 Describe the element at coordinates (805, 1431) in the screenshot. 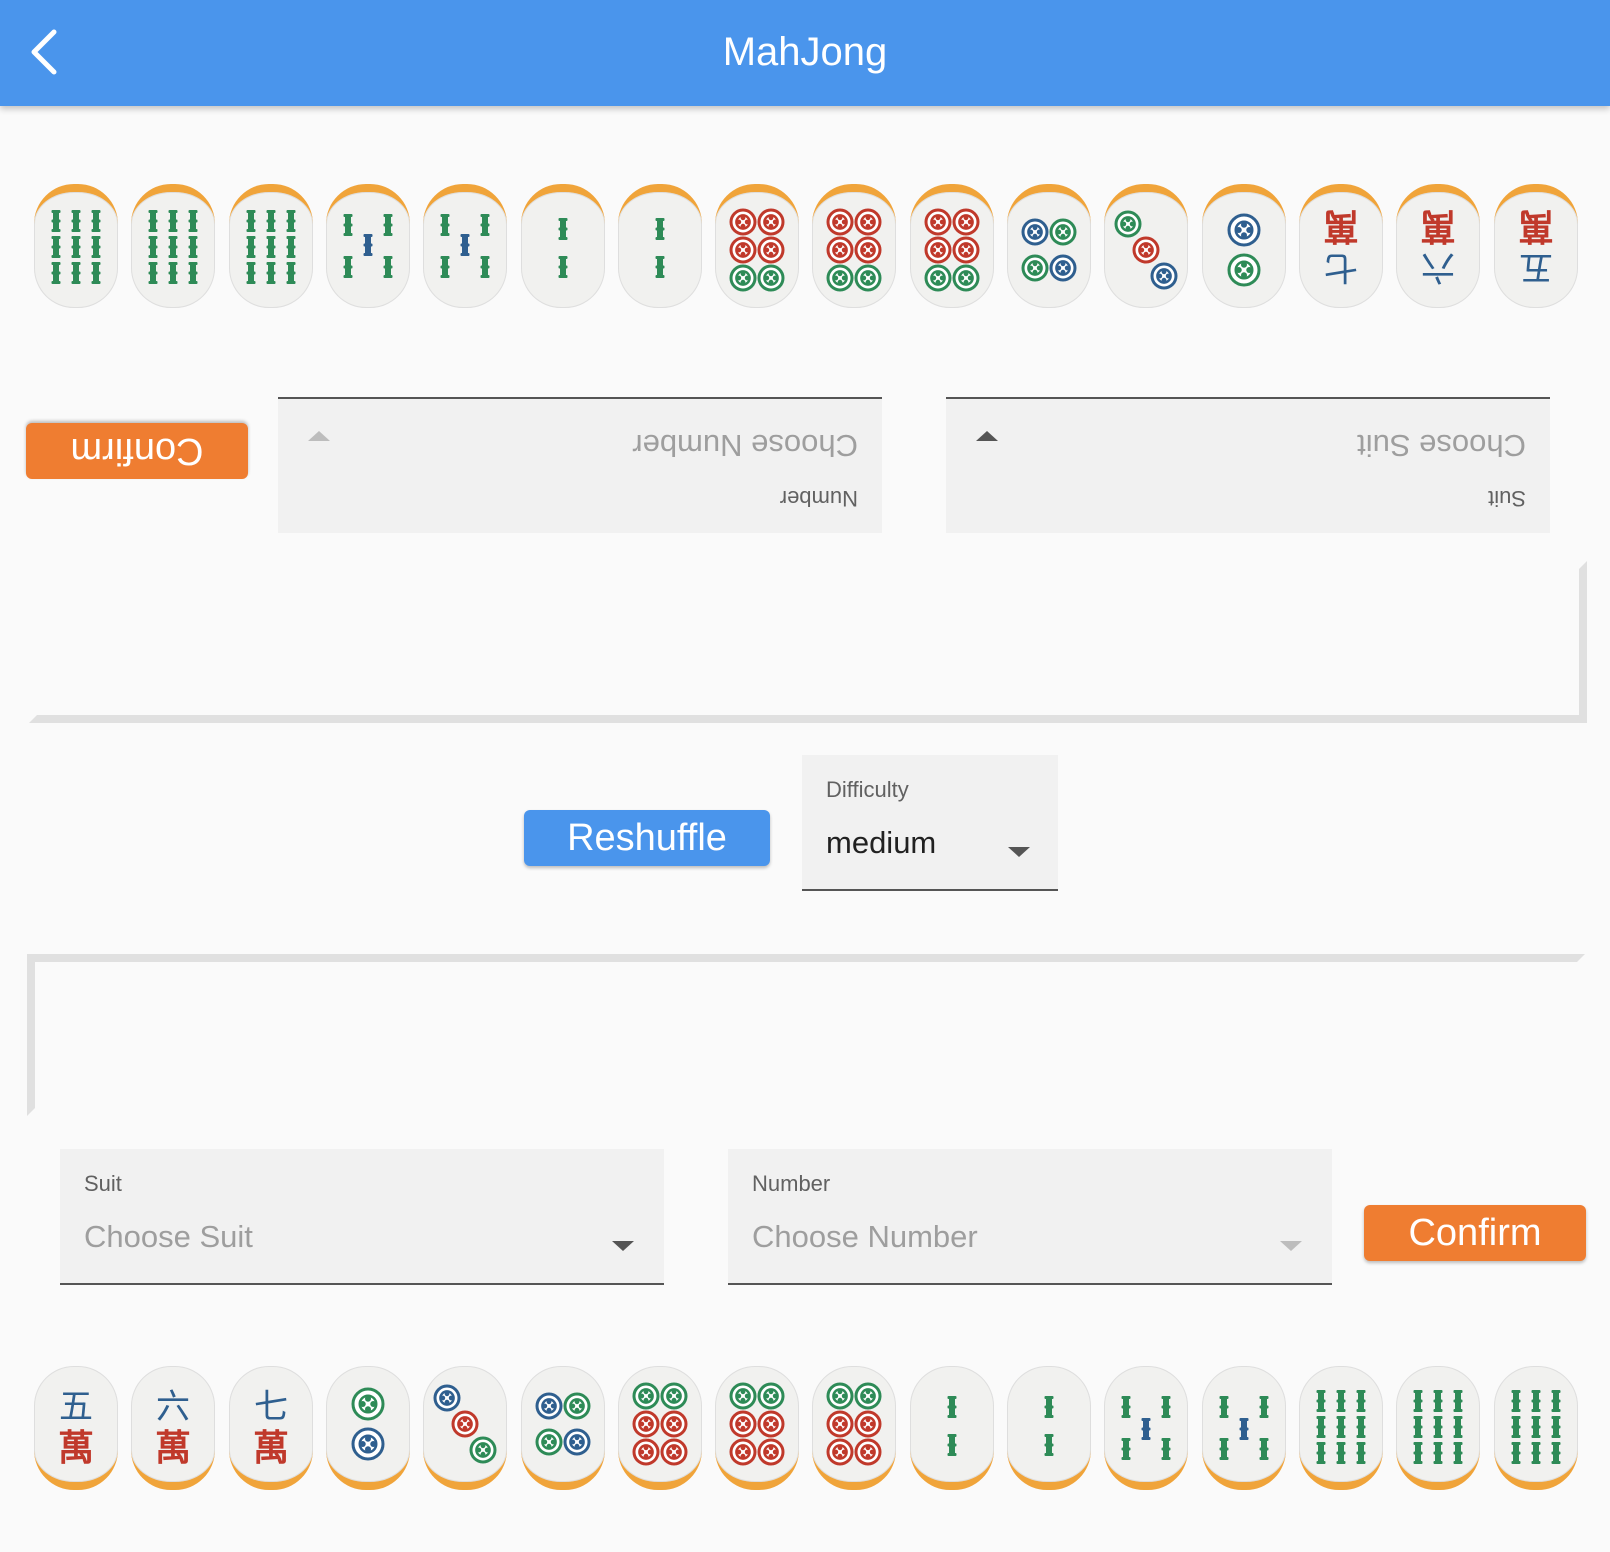

I see `player-hand: 五萬六萬七萬` at that location.